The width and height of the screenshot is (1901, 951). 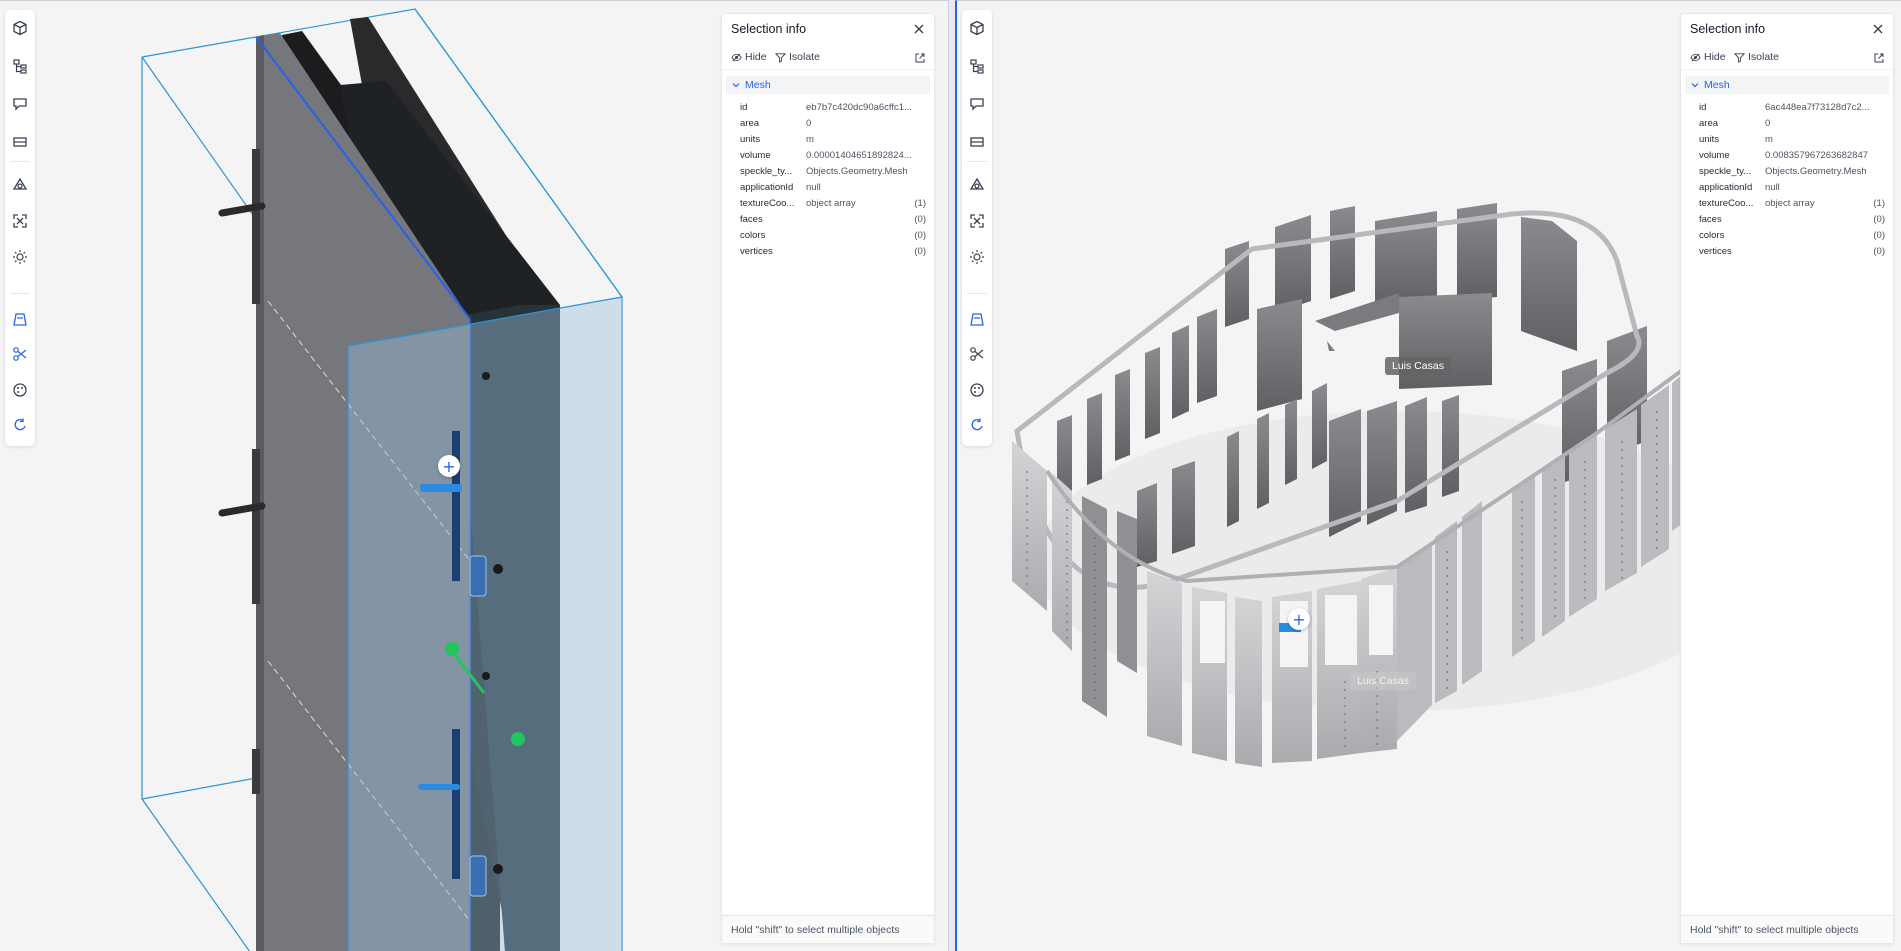 I want to click on property-key: id, so click(x=1703, y=107).